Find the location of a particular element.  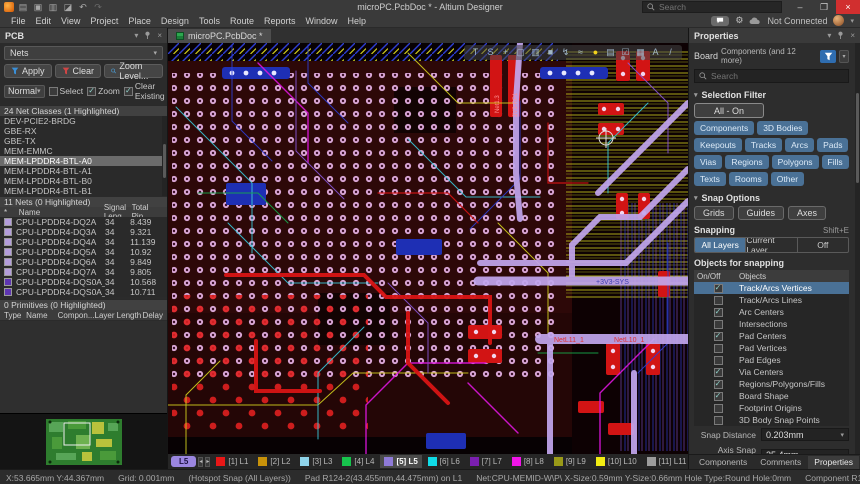

option-select: Select is located at coordinates (65, 91).